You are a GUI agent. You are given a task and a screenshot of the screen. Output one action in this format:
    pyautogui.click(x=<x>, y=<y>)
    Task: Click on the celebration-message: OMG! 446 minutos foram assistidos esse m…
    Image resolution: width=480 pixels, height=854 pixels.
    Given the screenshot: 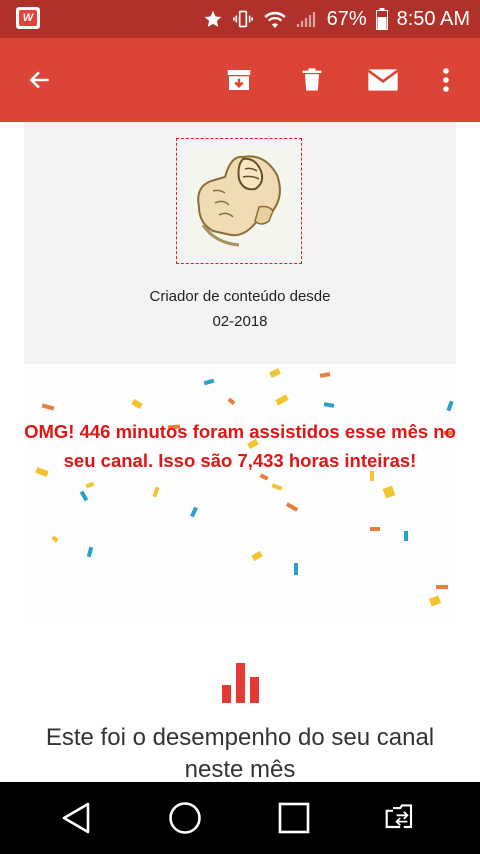 What is the action you would take?
    pyautogui.click(x=240, y=446)
    